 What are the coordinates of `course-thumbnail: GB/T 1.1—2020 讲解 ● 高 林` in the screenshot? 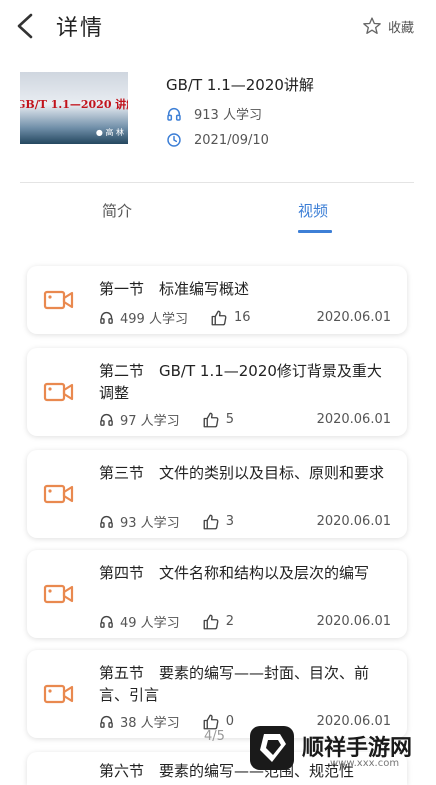 It's located at (74, 108).